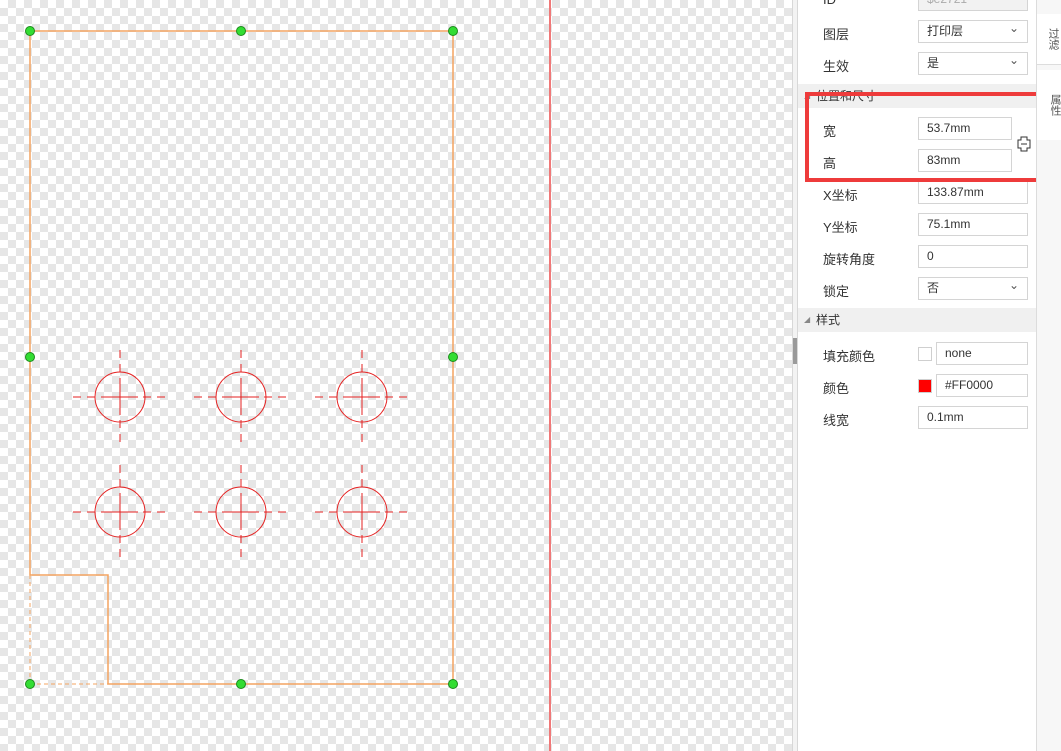 The width and height of the screenshot is (1061, 751). Describe the element at coordinates (973, 192) in the screenshot. I see `x-input: 133.87mm` at that location.